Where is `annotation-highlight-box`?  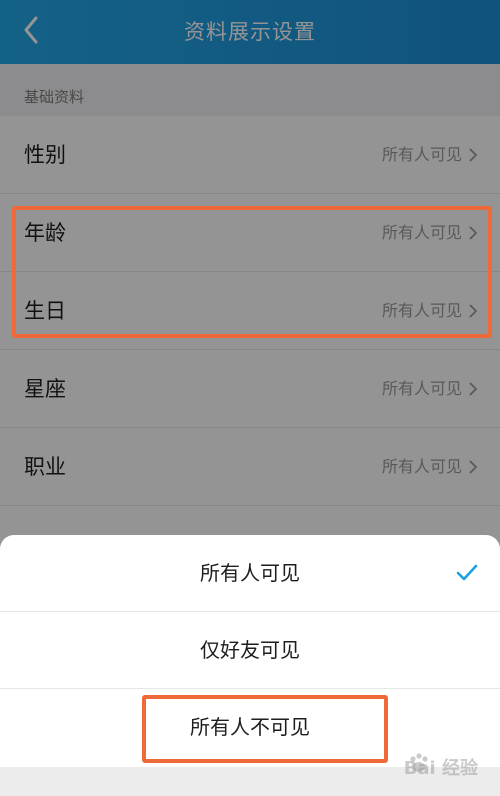
annotation-highlight-box is located at coordinates (265, 729).